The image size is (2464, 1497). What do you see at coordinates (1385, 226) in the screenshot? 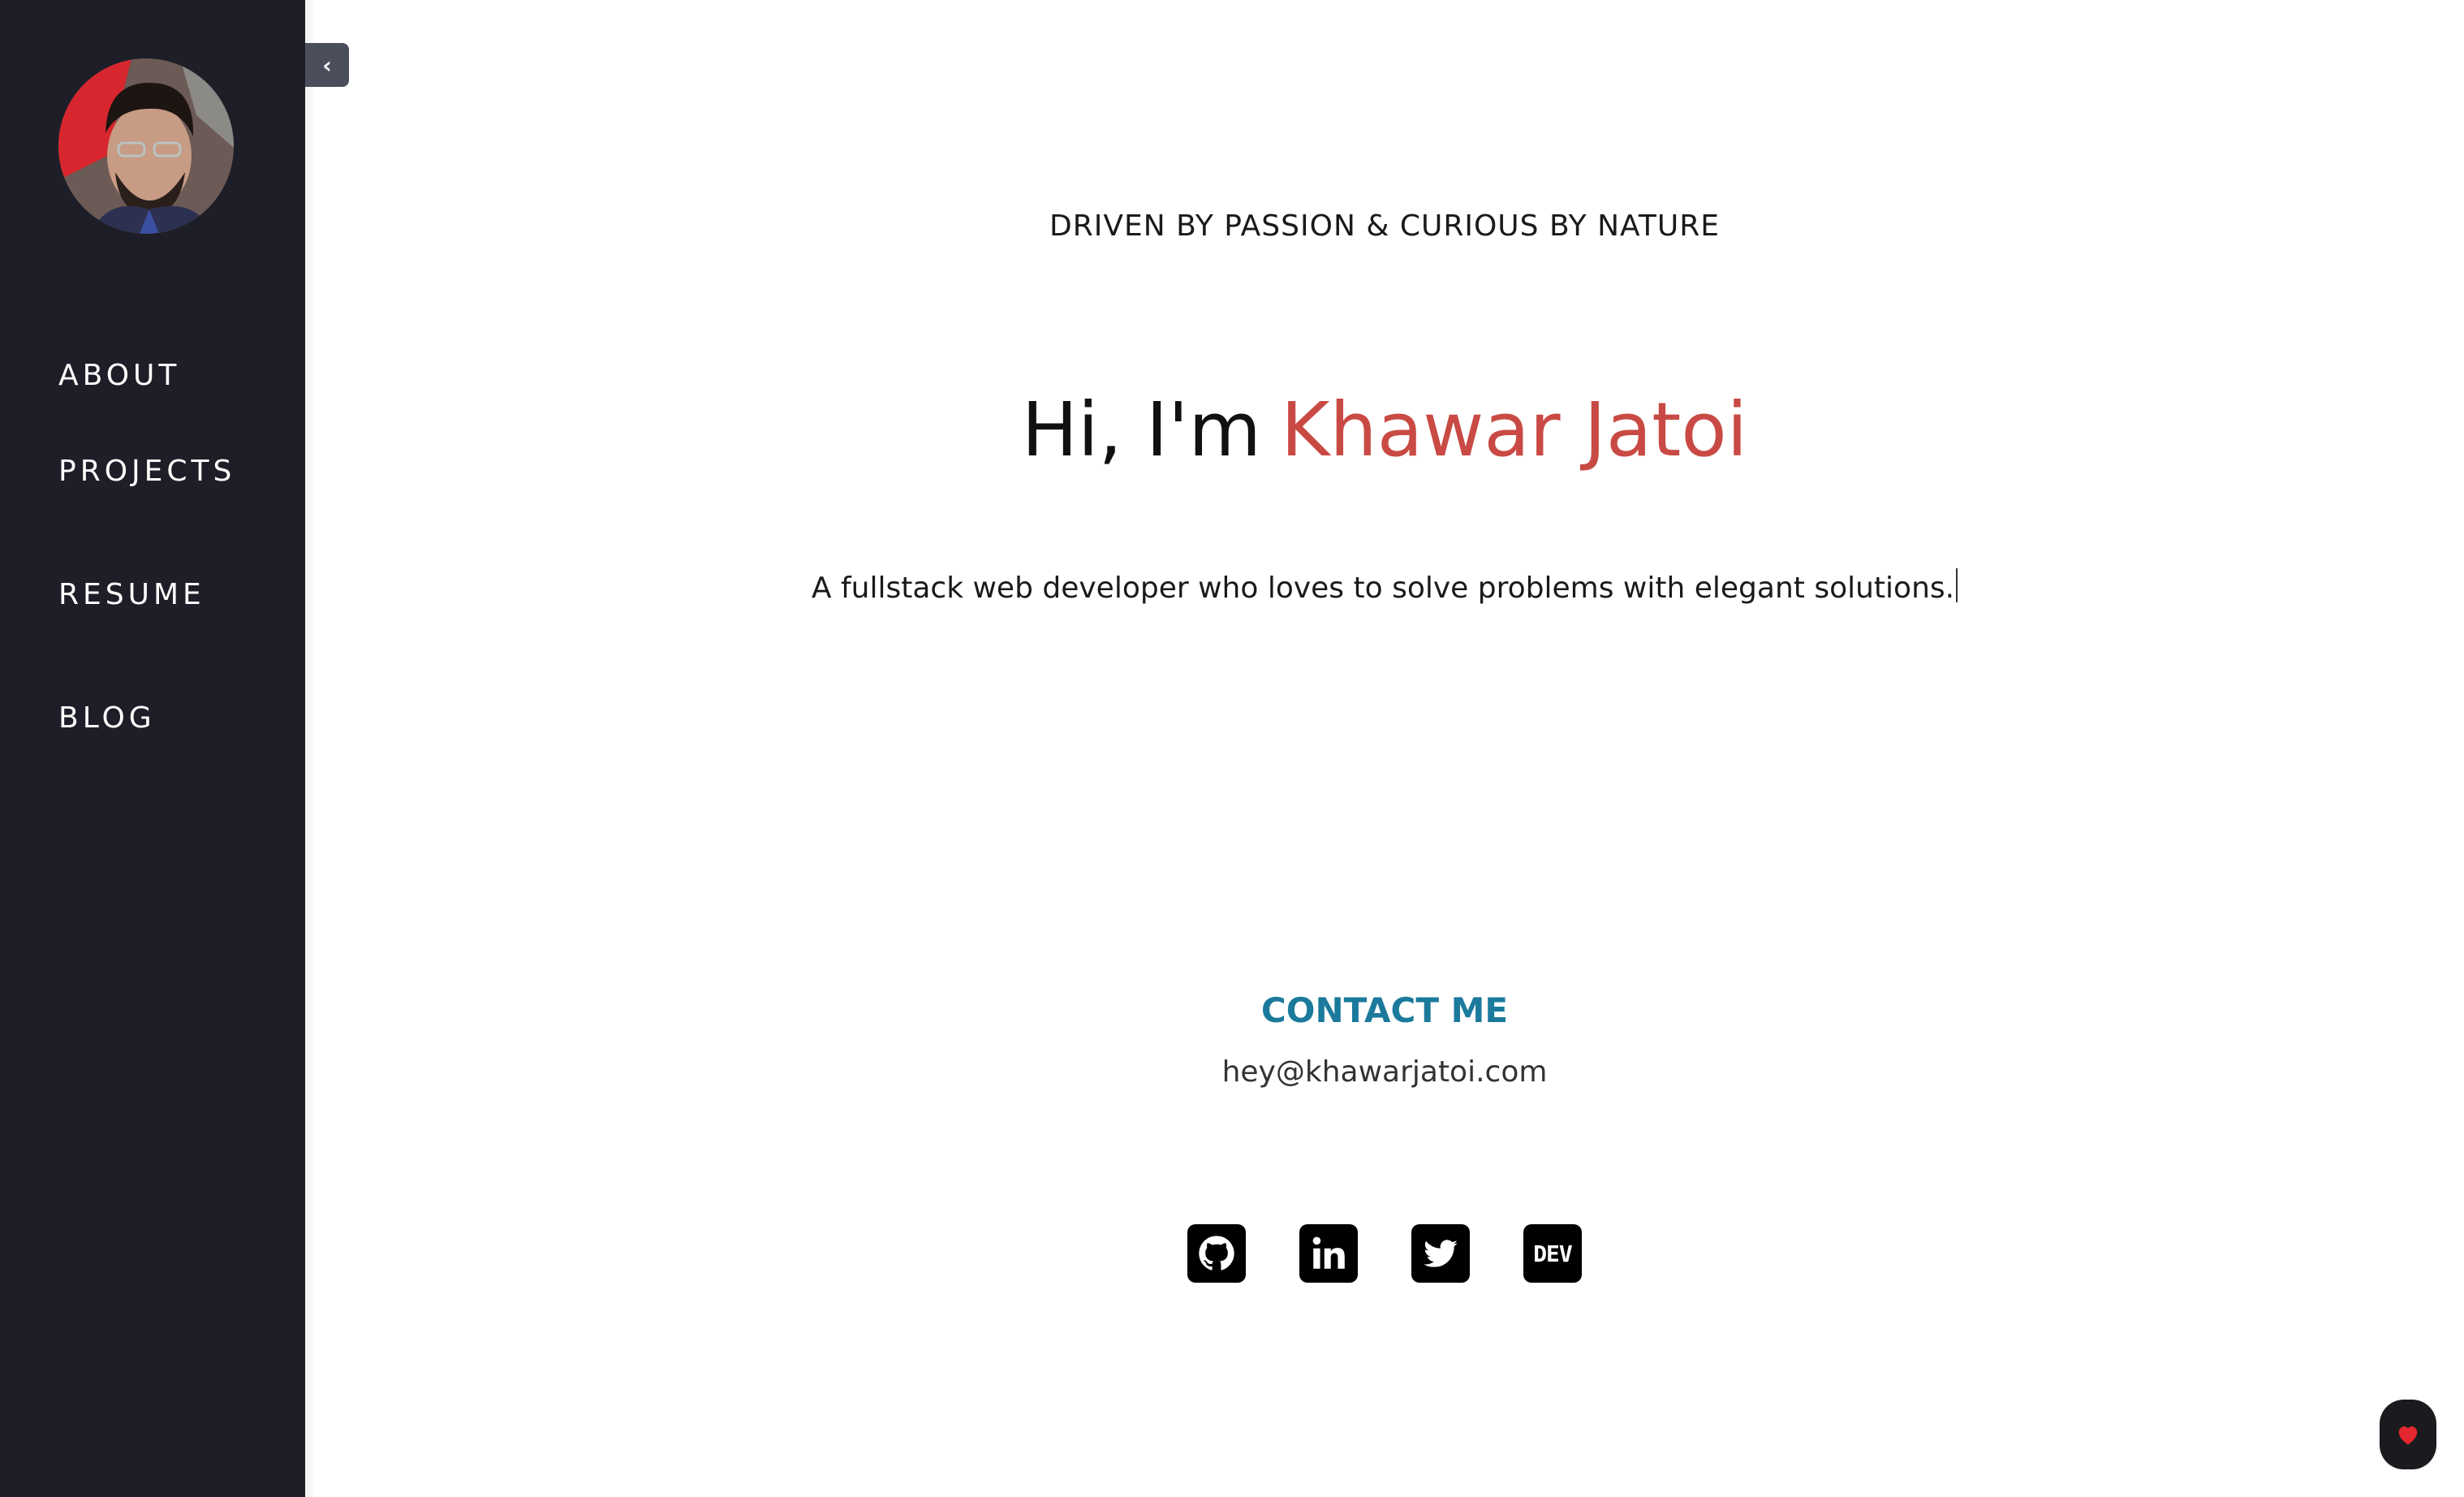
I see `tagline: DRIVEN BY PASSION & CURIOUS BY NATURE` at bounding box center [1385, 226].